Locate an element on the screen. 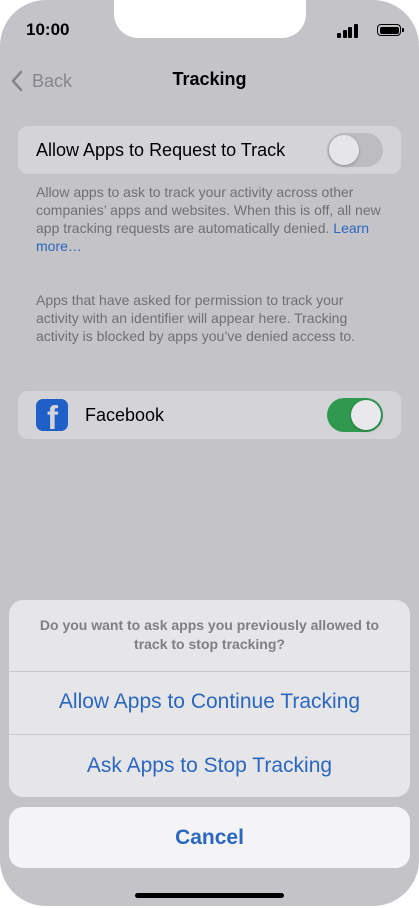 The height and width of the screenshot is (908, 419). cellular-signal-icon is located at coordinates (347, 31).